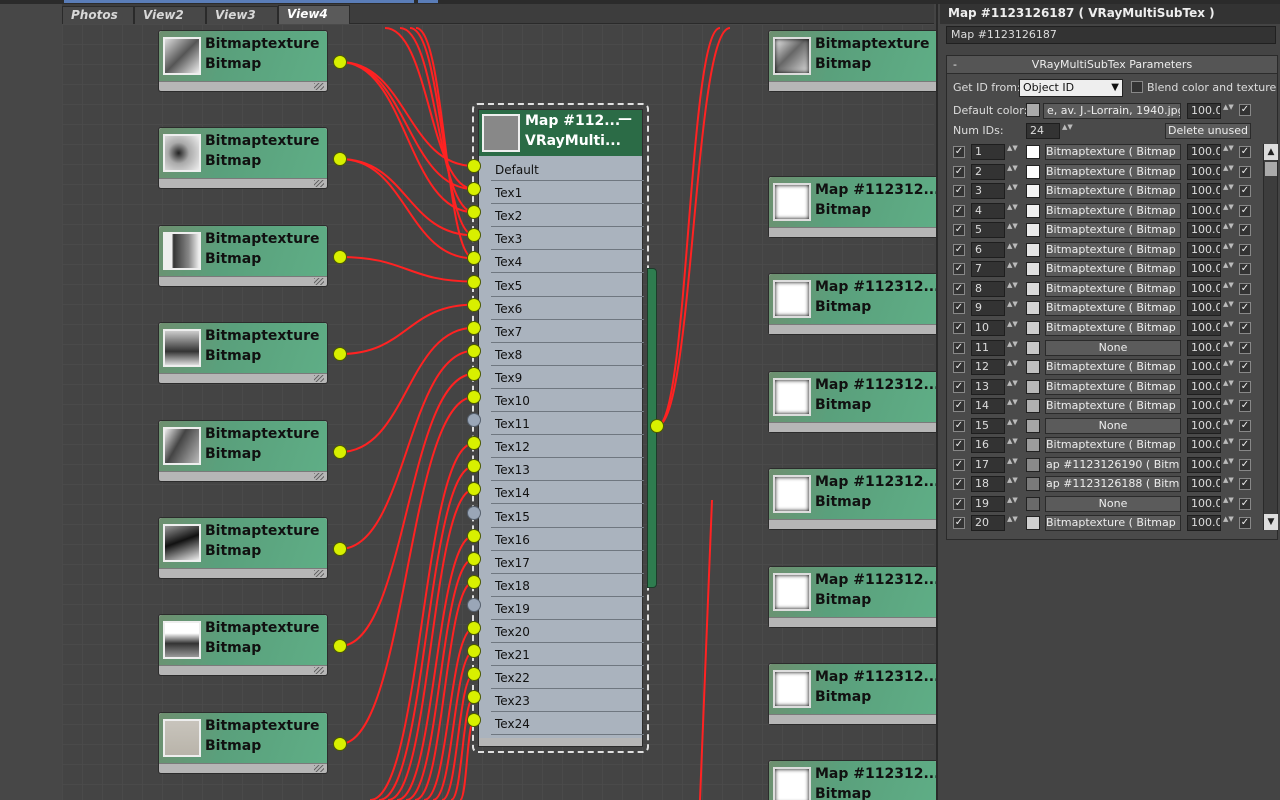 The width and height of the screenshot is (1280, 800). Describe the element at coordinates (1113, 484) in the screenshot. I see `id-texture-button: ap #1123126188 ( Bitmap )` at that location.